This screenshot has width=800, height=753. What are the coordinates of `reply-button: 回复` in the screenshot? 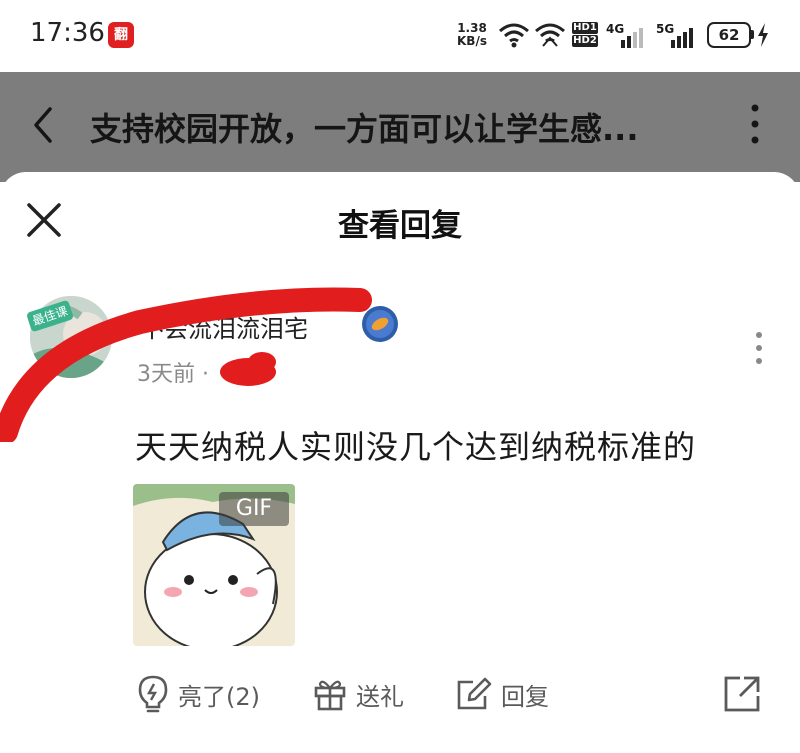 It's located at (502, 694).